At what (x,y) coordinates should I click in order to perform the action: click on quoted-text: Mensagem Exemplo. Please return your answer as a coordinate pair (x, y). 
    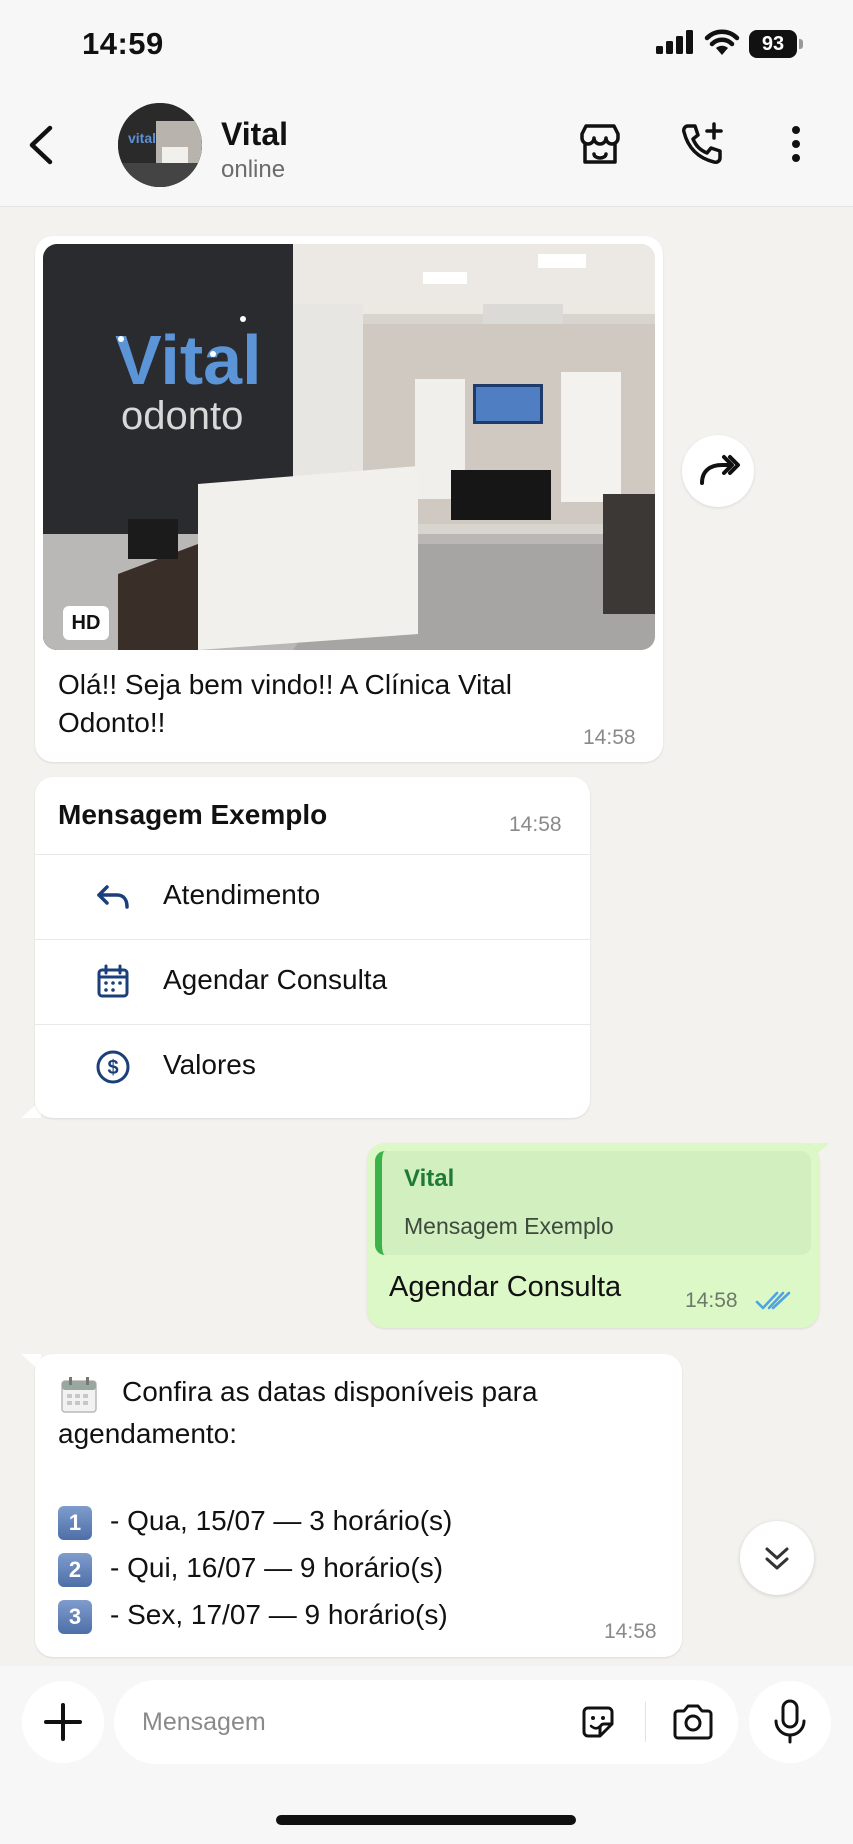
    Looking at the image, I should click on (509, 1226).